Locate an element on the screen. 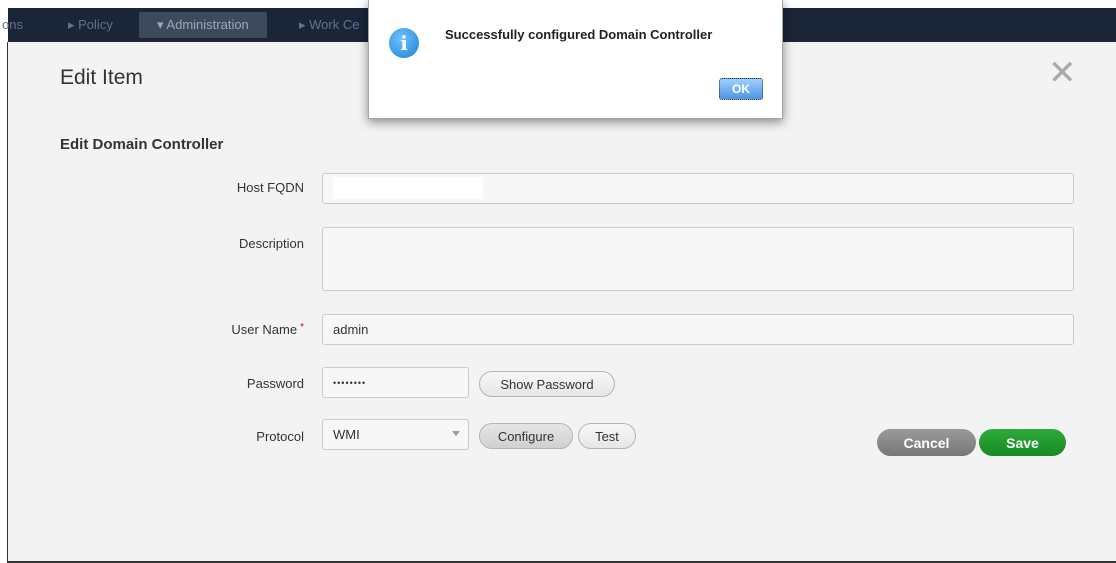 The image size is (1116, 563). password-input: •••••••• is located at coordinates (395, 382).